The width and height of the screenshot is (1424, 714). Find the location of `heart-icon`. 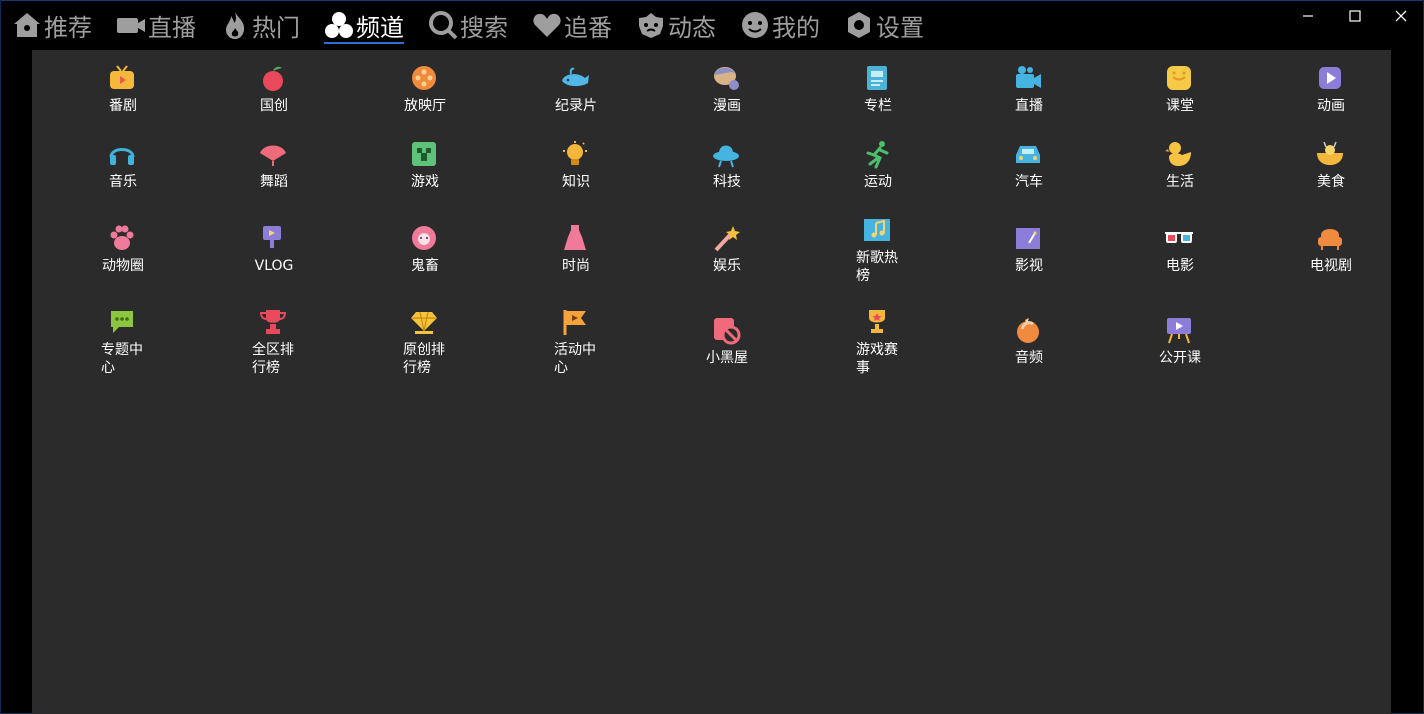

heart-icon is located at coordinates (547, 25).